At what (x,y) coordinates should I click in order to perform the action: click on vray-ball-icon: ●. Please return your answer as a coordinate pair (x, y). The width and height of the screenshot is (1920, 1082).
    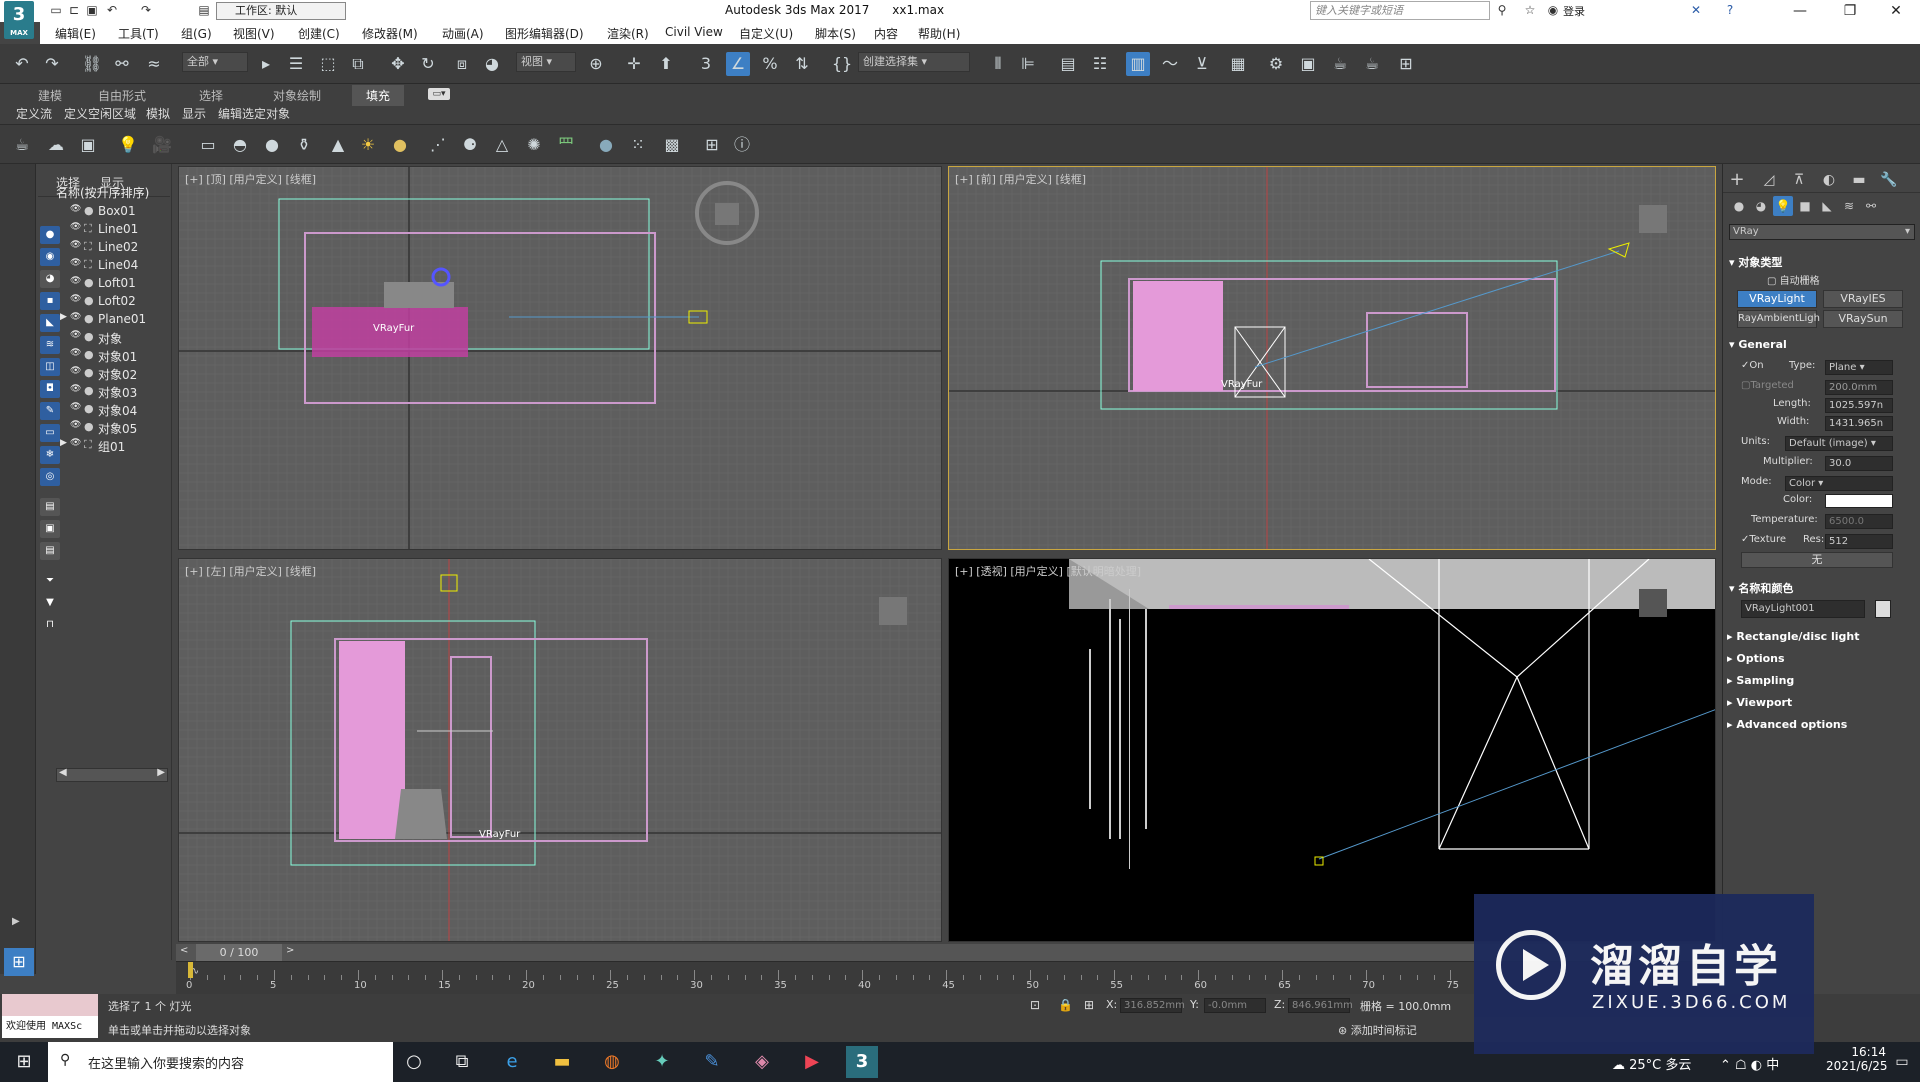
    Looking at the image, I should click on (400, 145).